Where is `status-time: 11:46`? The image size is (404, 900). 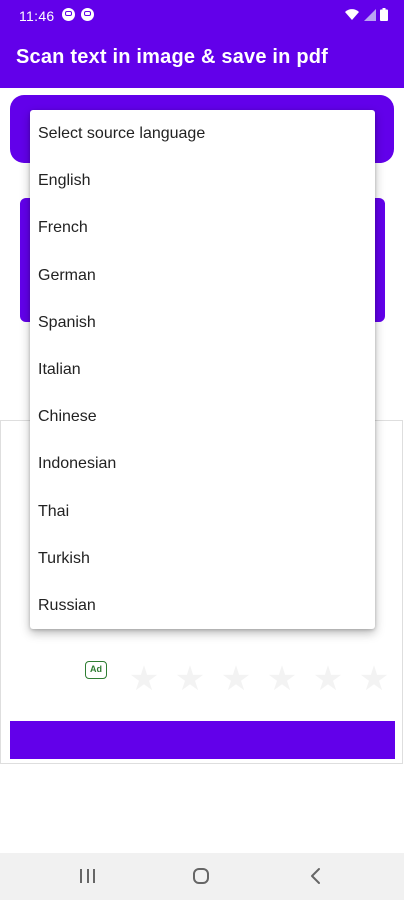 status-time: 11:46 is located at coordinates (37, 16).